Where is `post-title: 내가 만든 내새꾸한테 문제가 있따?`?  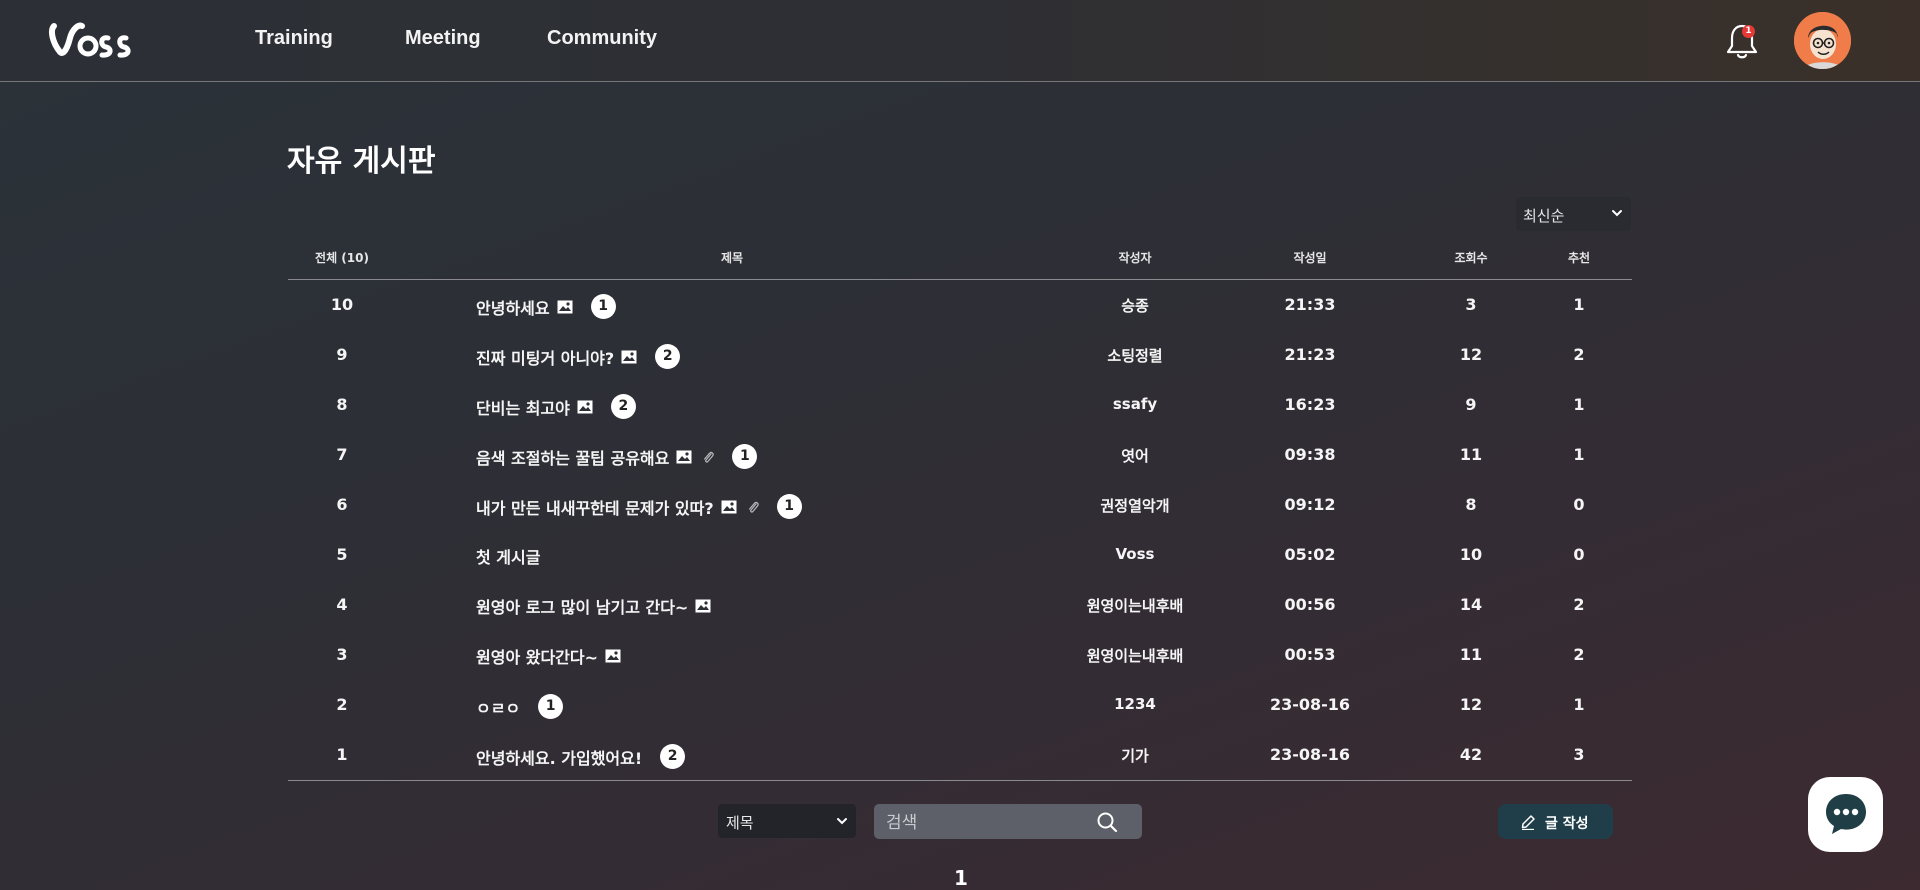
post-title: 내가 만든 내새꾸한테 문제가 있따? is located at coordinates (595, 507).